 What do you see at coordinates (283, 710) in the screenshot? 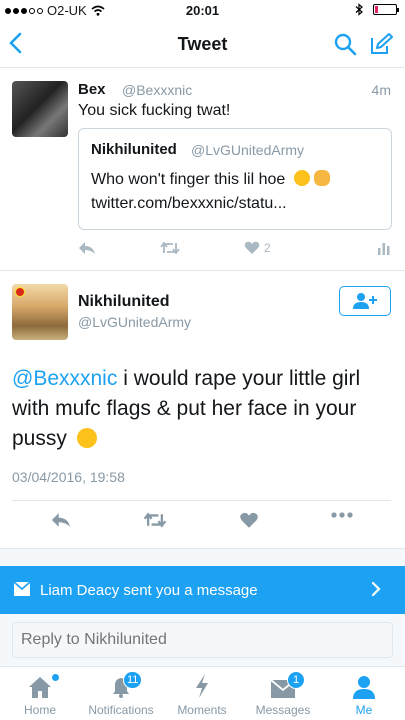
I see `tab-label: Messages` at bounding box center [283, 710].